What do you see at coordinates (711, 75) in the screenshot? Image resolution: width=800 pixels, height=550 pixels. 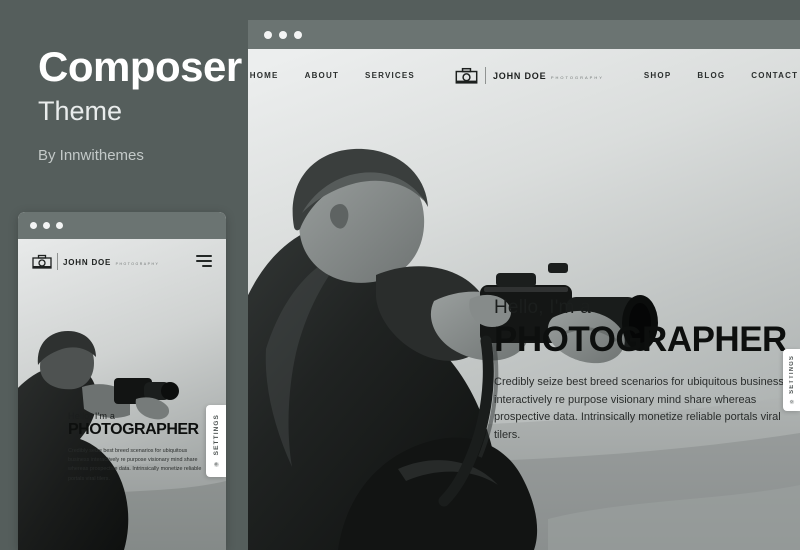 I see `nav-link-blog: BLOG` at bounding box center [711, 75].